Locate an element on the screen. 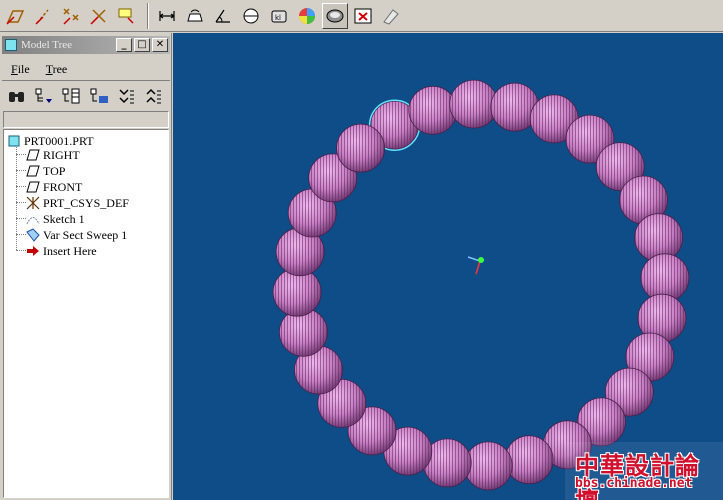  find-icon is located at coordinates (16, 96).